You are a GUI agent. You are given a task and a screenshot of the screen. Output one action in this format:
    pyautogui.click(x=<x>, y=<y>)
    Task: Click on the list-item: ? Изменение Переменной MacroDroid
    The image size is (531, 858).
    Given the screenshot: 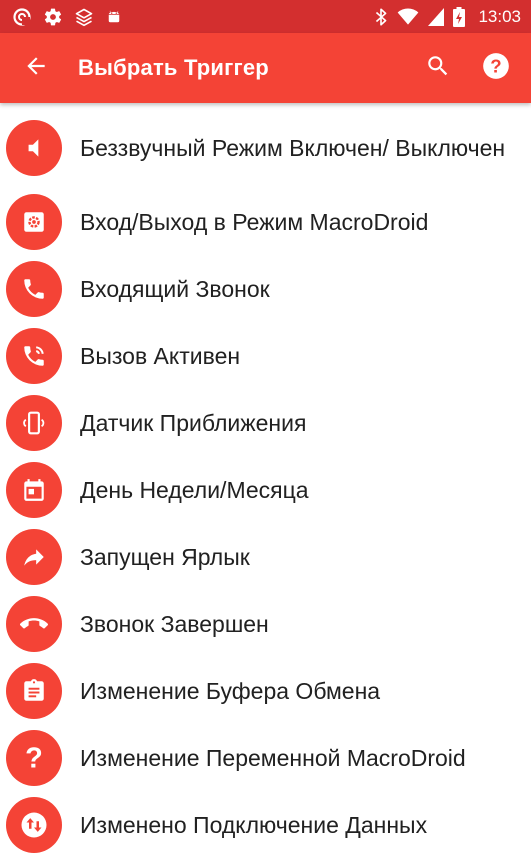 What is the action you would take?
    pyautogui.click(x=265, y=757)
    